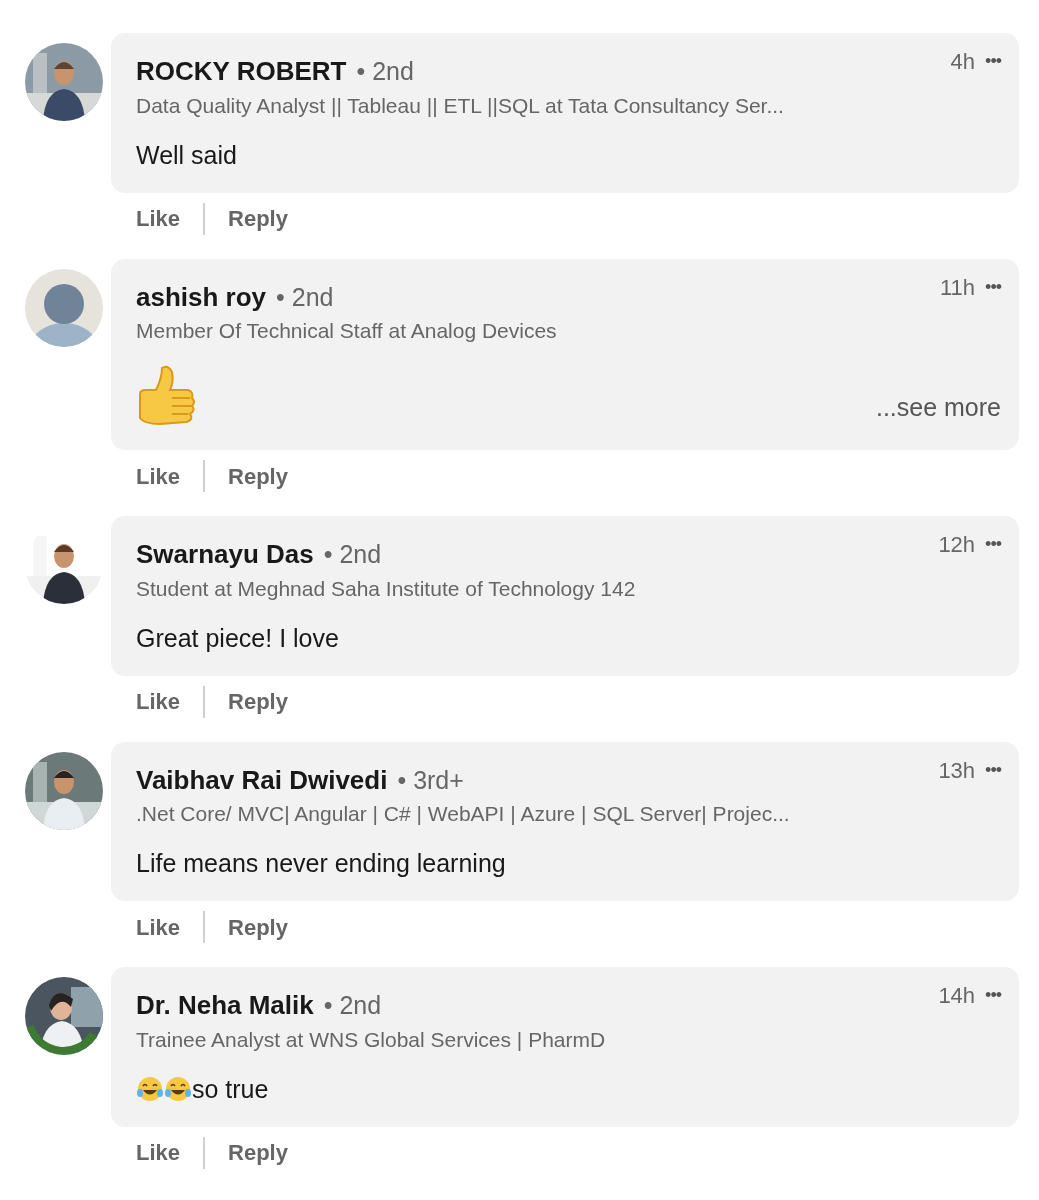 The width and height of the screenshot is (1039, 1200). What do you see at coordinates (262, 779) in the screenshot?
I see `author-name: Vaibhav Rai Dwivedi` at bounding box center [262, 779].